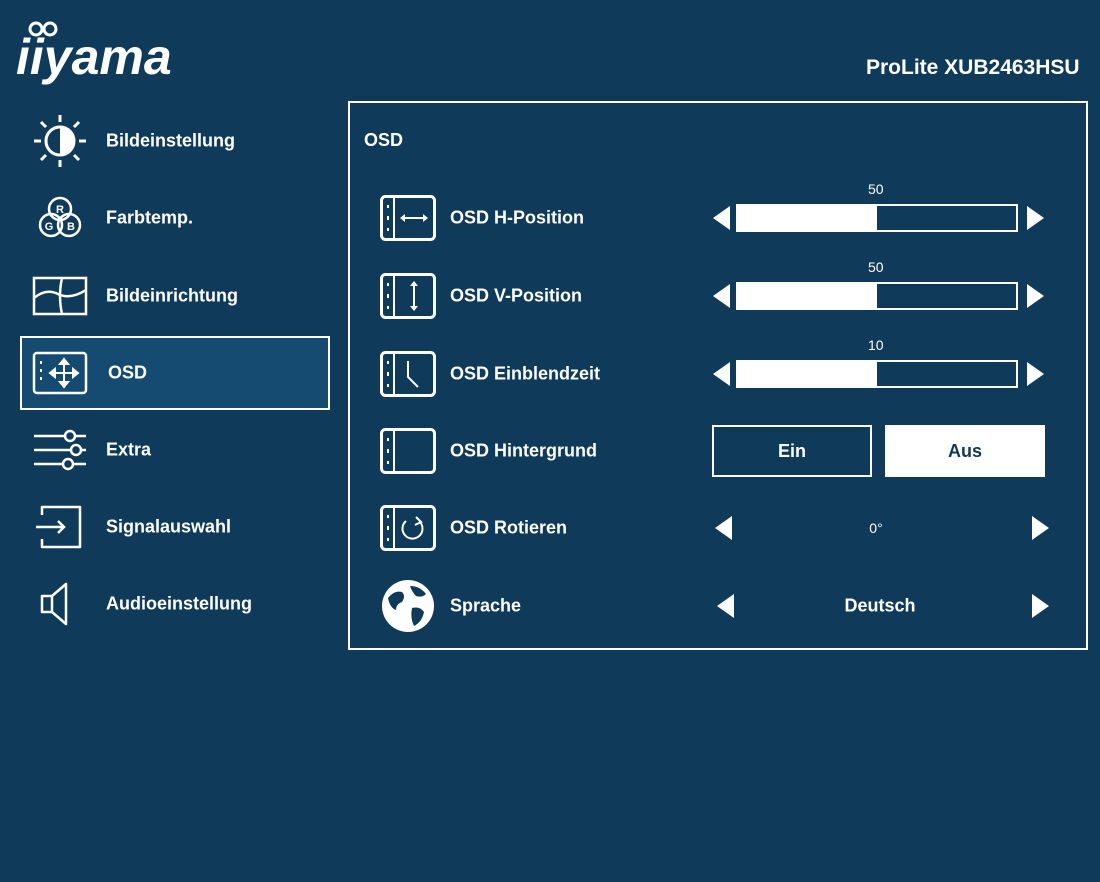 This screenshot has height=882, width=1100. I want to click on iiyama-logo: iiyama, so click(94, 53).